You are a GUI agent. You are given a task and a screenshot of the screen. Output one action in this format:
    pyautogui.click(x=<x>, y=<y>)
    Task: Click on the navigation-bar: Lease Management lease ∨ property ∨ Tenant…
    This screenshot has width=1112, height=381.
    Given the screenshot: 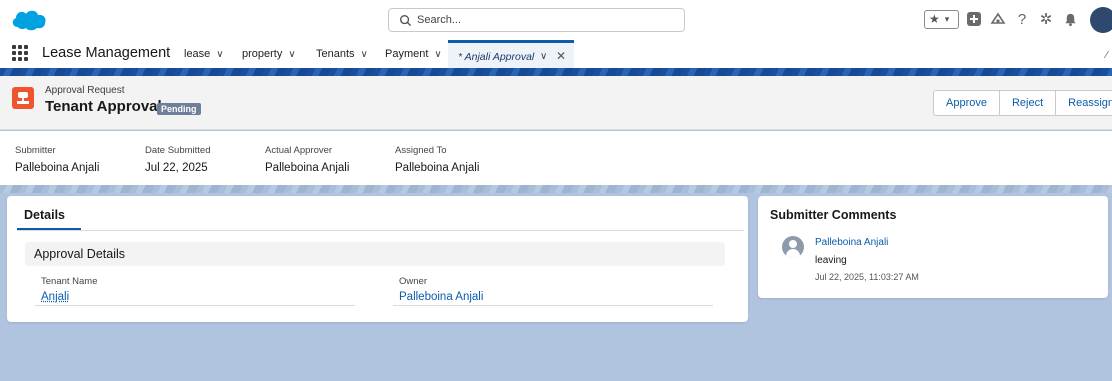 What is the action you would take?
    pyautogui.click(x=556, y=53)
    